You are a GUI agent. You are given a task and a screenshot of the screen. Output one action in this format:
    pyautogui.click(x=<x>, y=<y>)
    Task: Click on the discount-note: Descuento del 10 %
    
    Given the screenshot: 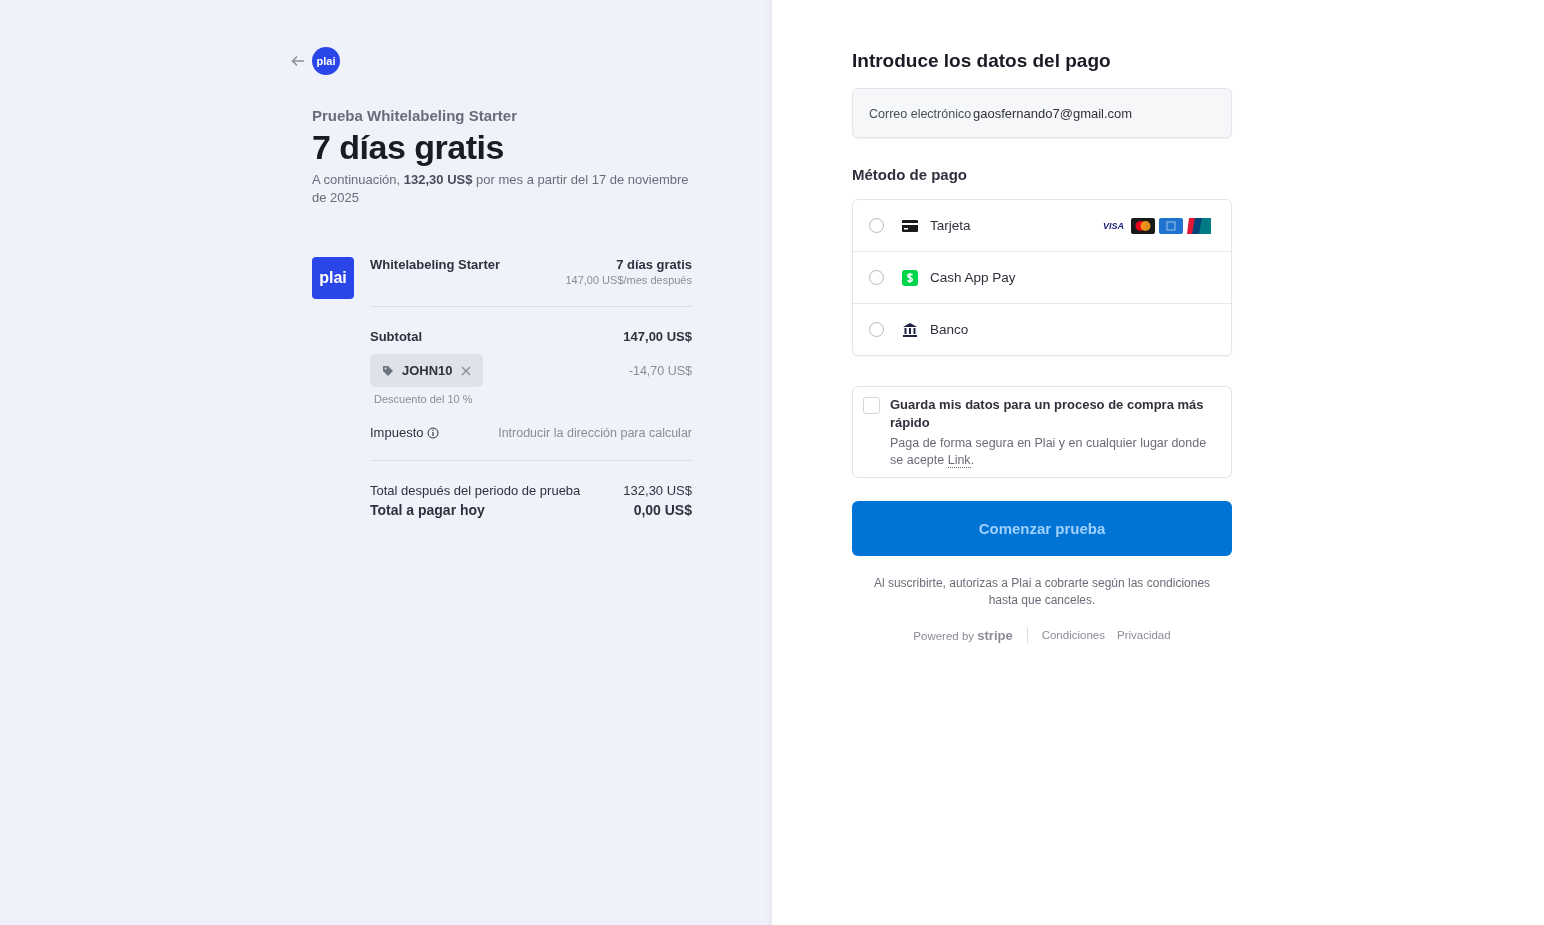 What is the action you would take?
    pyautogui.click(x=424, y=399)
    